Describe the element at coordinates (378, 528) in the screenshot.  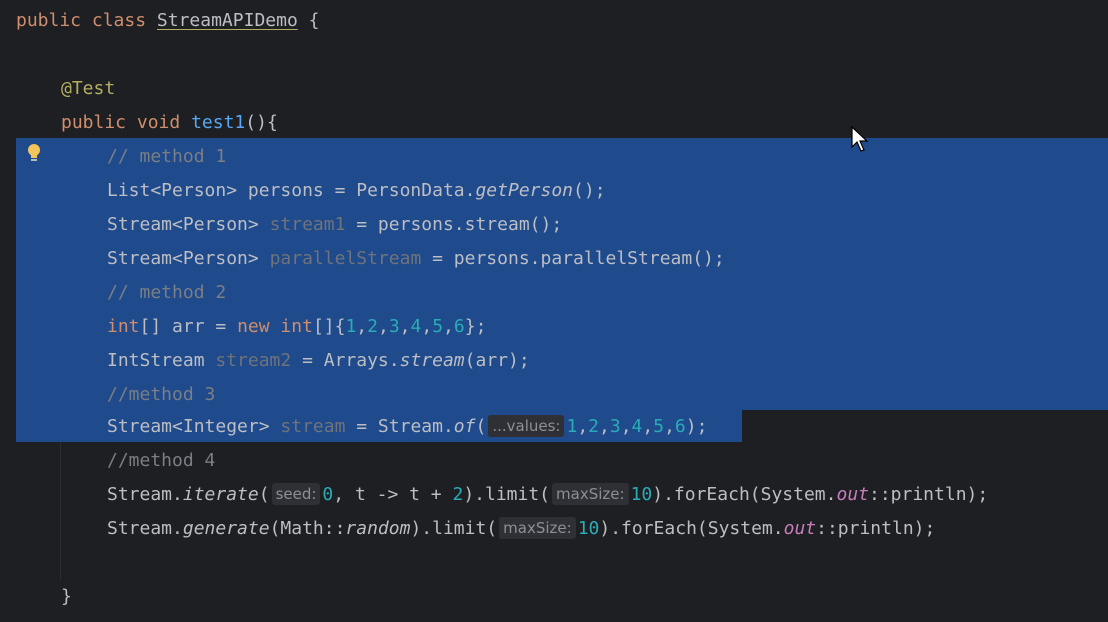
I see `method-reference: random` at that location.